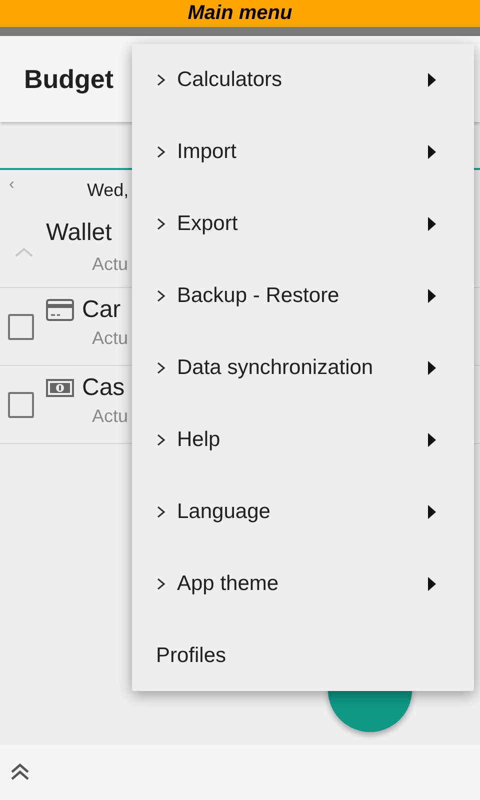 Image resolution: width=480 pixels, height=800 pixels. I want to click on menu-item: Profiles, so click(303, 656).